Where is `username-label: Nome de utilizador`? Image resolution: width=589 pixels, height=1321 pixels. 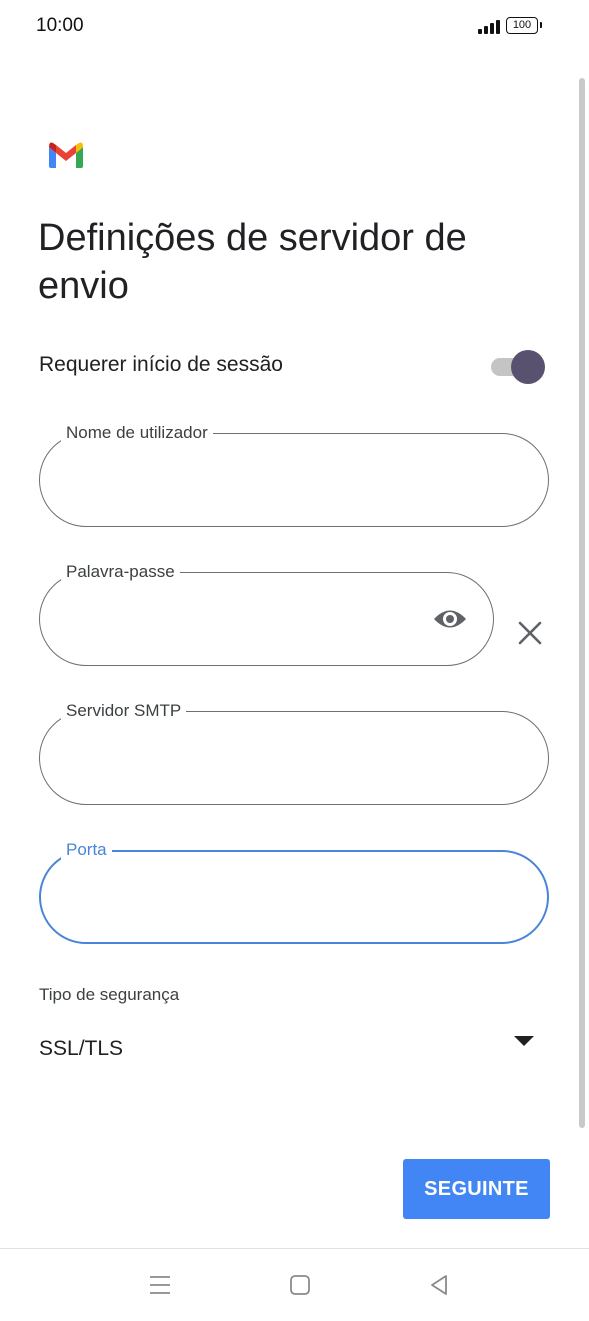
username-label: Nome de utilizador is located at coordinates (137, 433).